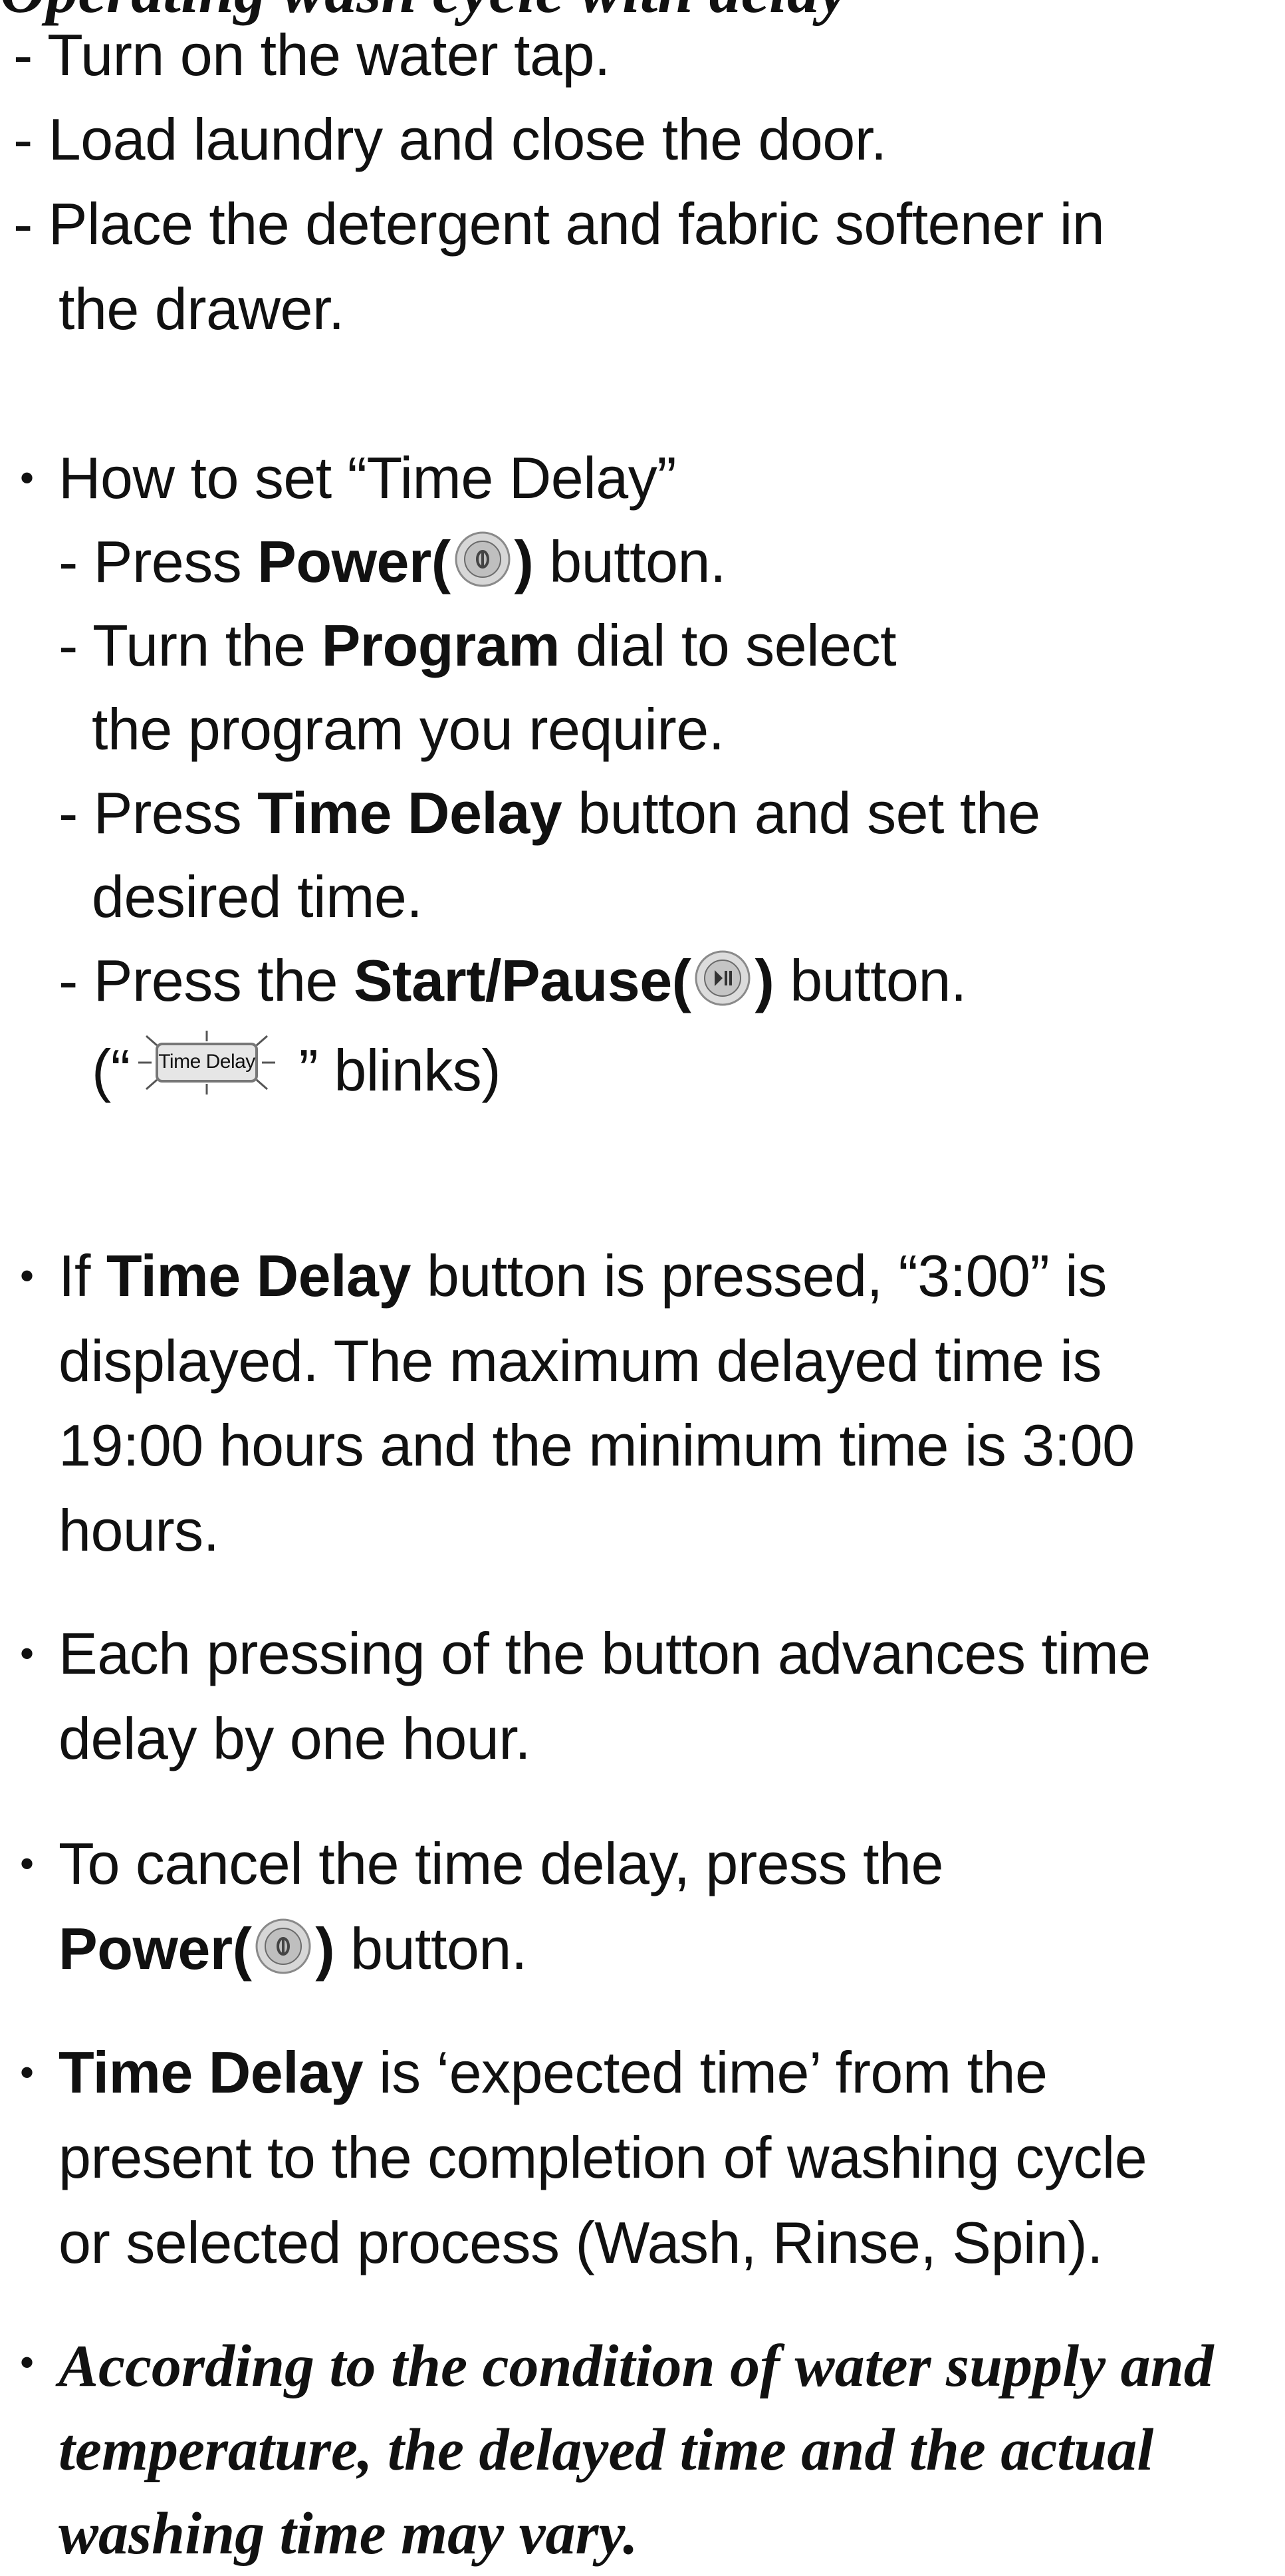 The width and height of the screenshot is (1285, 2576). I want to click on note-2-line-2: delay by one hour., so click(294, 1738).